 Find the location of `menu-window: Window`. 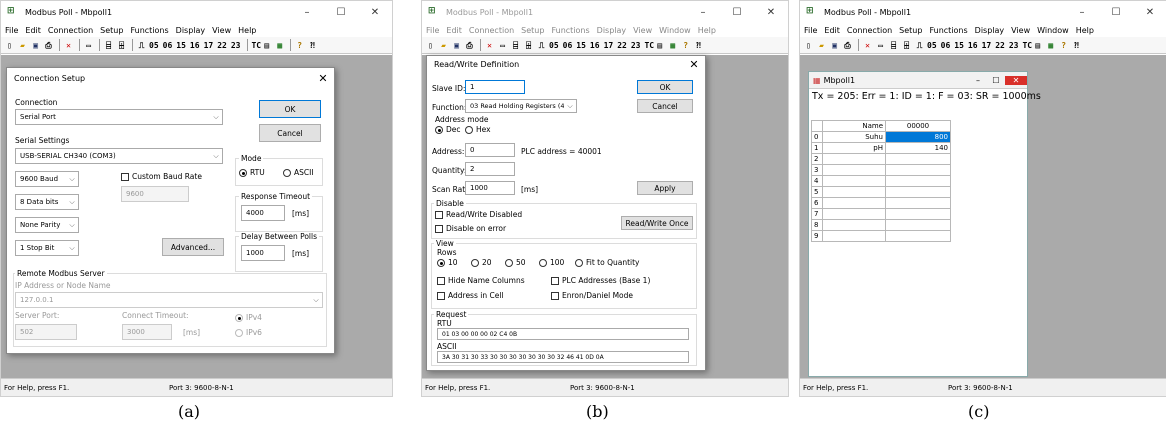

menu-window: Window is located at coordinates (1053, 30).